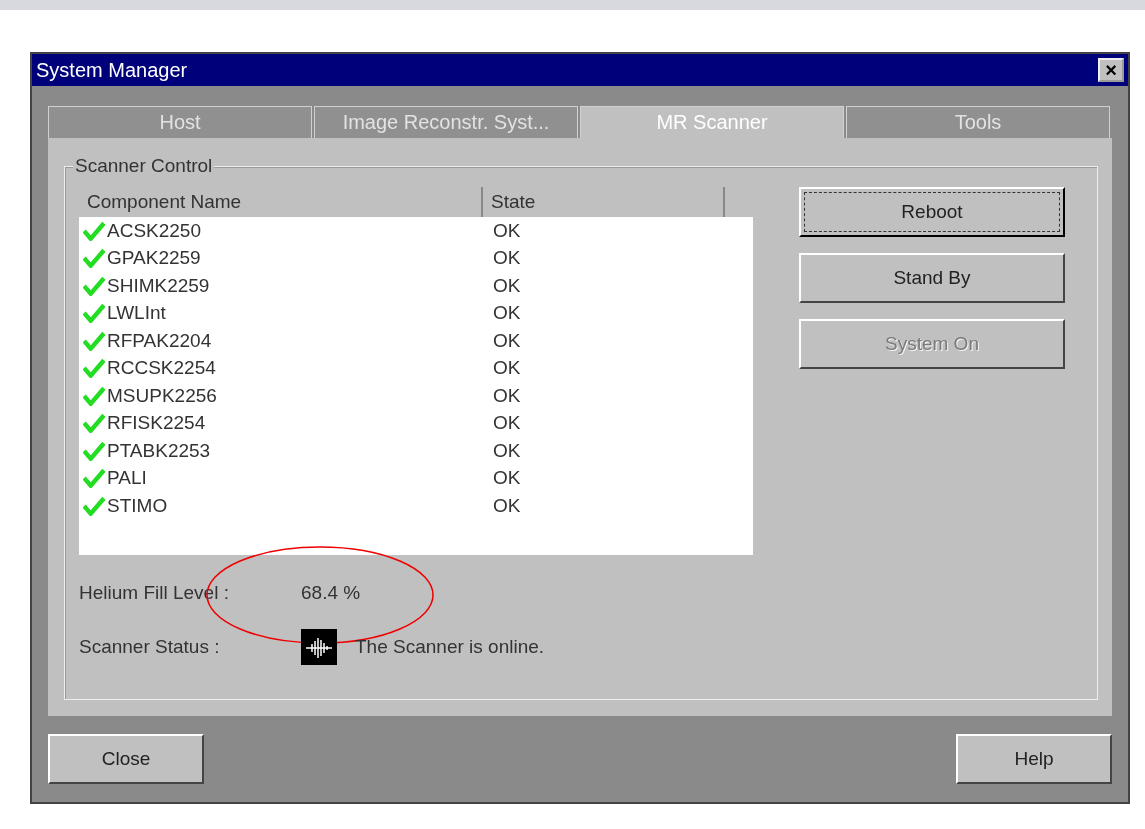  What do you see at coordinates (159, 450) in the screenshot?
I see `table-cell: PTABK2253` at bounding box center [159, 450].